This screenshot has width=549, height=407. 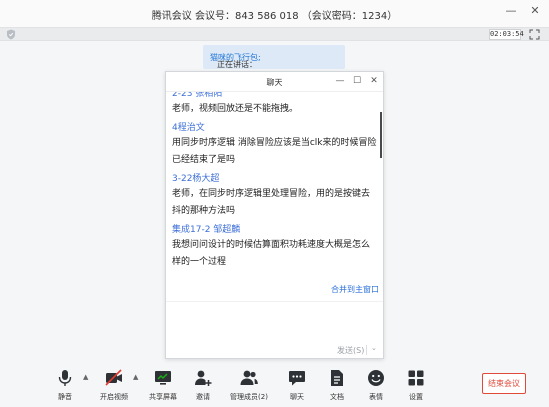 I want to click on invite-label: 邀请, so click(x=203, y=397).